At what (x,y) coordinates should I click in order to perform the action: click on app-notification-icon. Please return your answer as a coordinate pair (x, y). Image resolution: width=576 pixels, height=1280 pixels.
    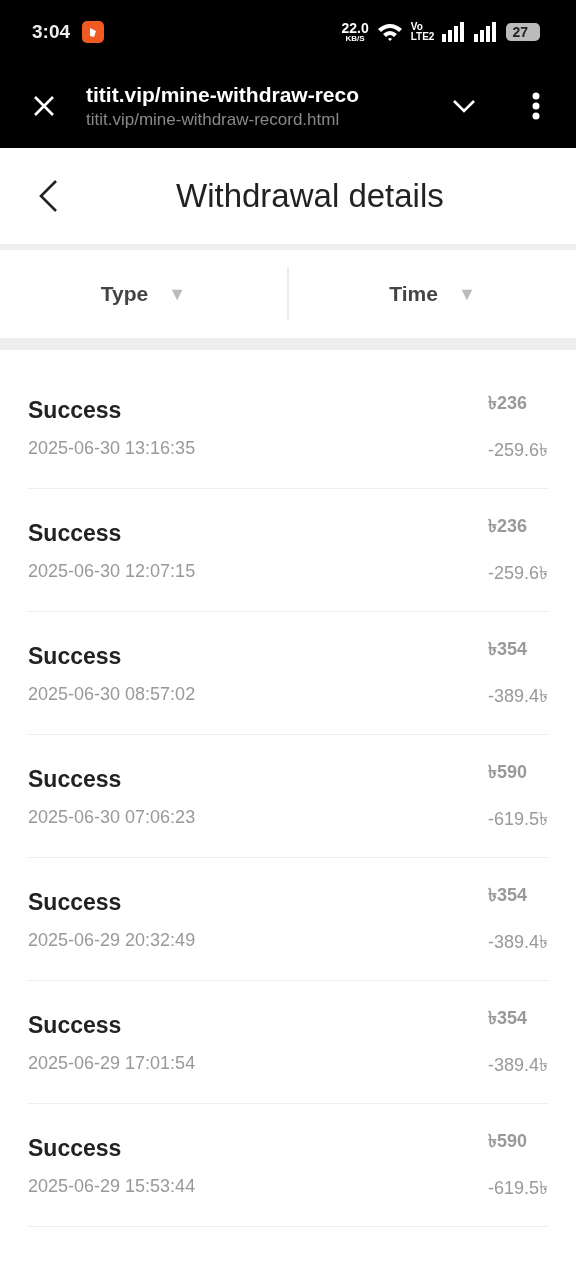
    Looking at the image, I should click on (93, 32).